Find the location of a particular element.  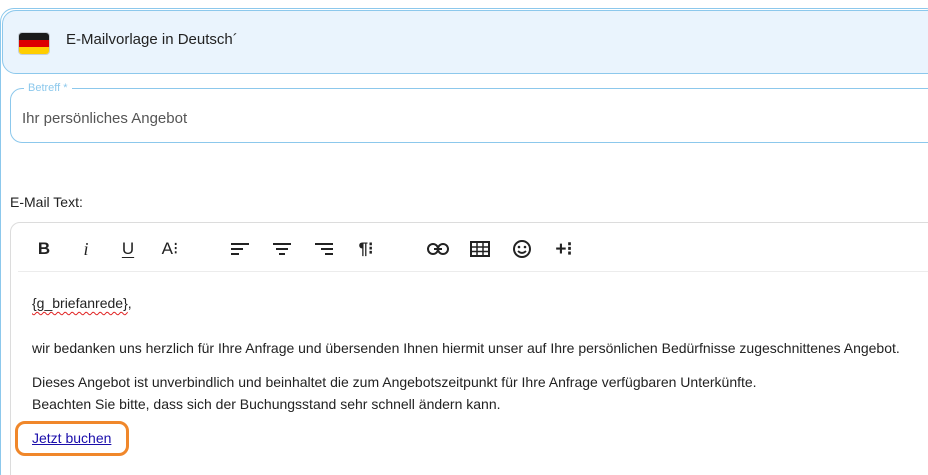

salutation-variable: {g_briefanrede} is located at coordinates (80, 303).